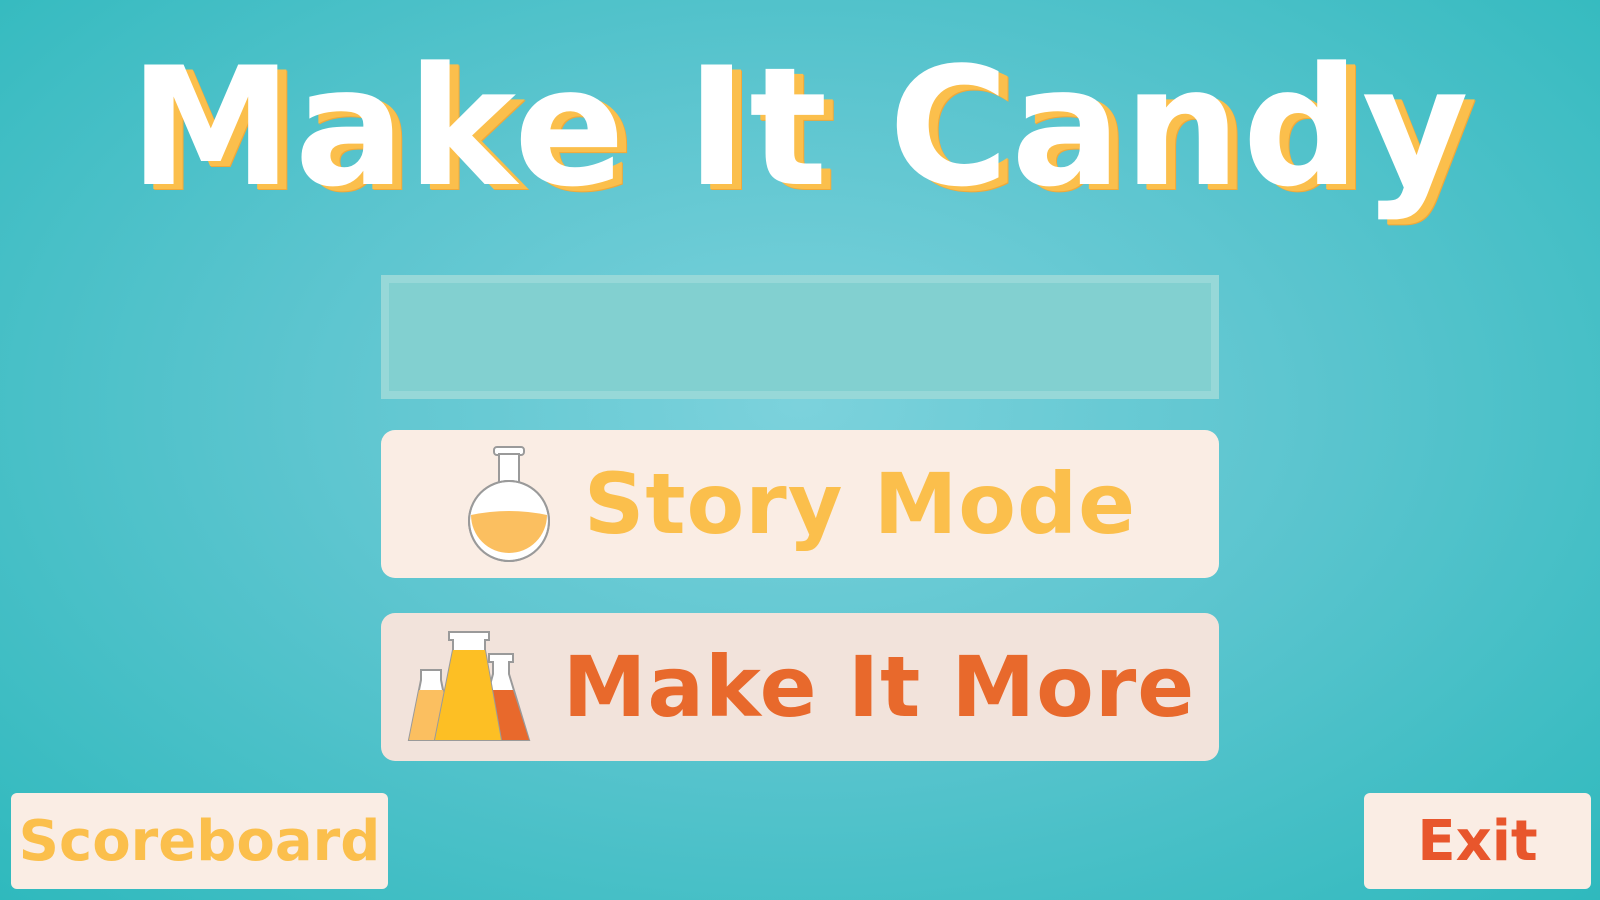 The width and height of the screenshot is (1600, 900). Describe the element at coordinates (800, 337) in the screenshot. I see `name-input` at that location.